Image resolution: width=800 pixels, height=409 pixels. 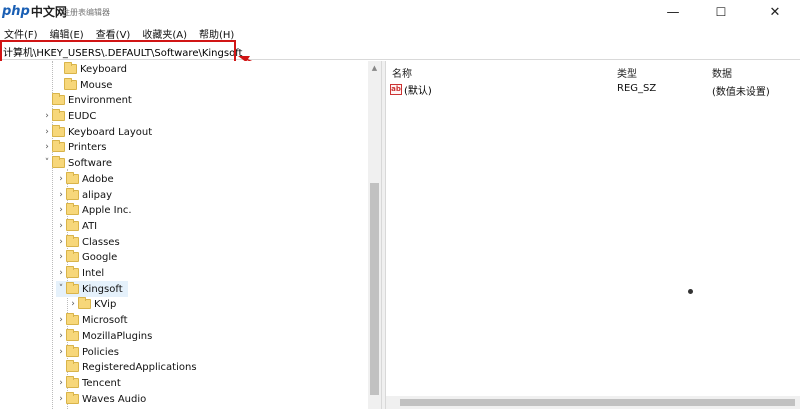 I want to click on tree-item-google: › Google, so click(x=86, y=257).